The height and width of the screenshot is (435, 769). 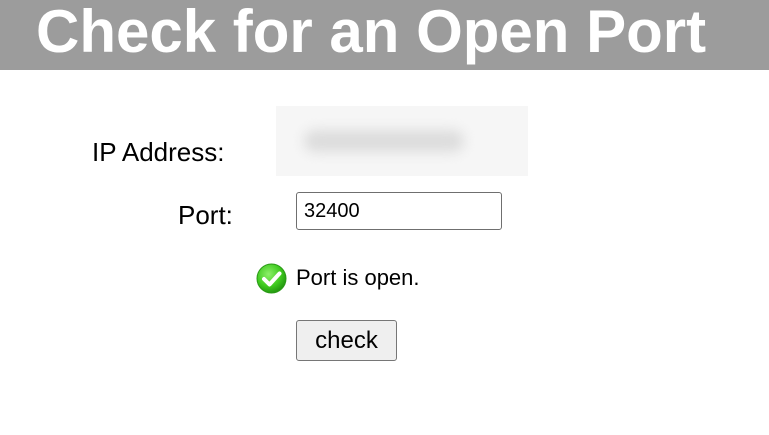 What do you see at coordinates (271, 278) in the screenshot?
I see `green-checkmark-icon` at bounding box center [271, 278].